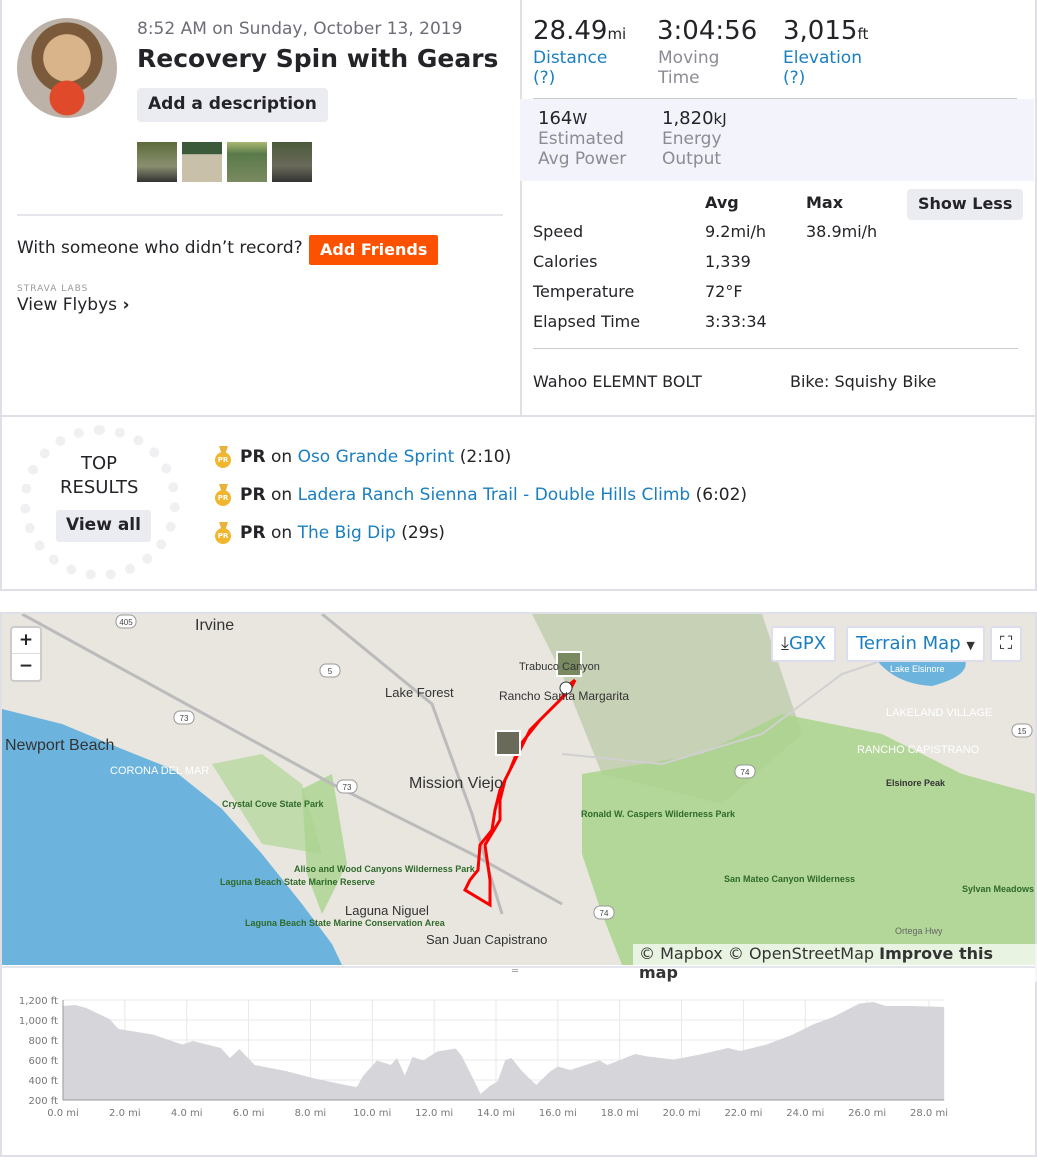 The image size is (1037, 1161). Describe the element at coordinates (187, 1113) in the screenshot. I see `x-tick-label: 4.0 mi` at that location.